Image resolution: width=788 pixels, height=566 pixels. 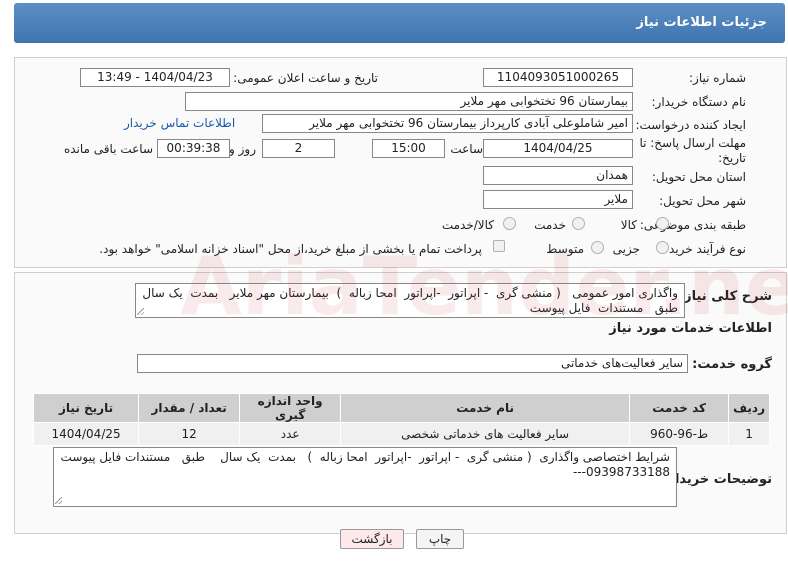 I want to click on summary-label: شرح کلی نیاز:, so click(x=725, y=296).